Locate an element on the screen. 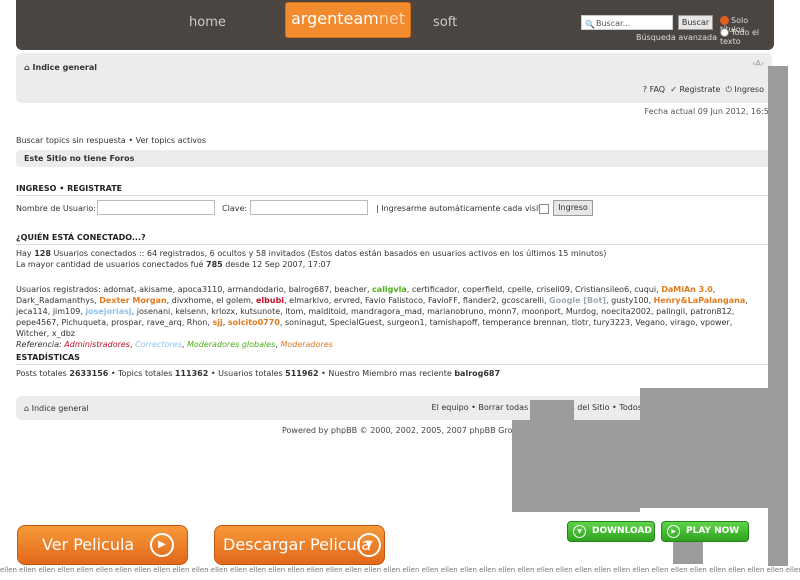 Image resolution: width=800 pixels, height=580 pixels. user-link: cpelle is located at coordinates (519, 289).